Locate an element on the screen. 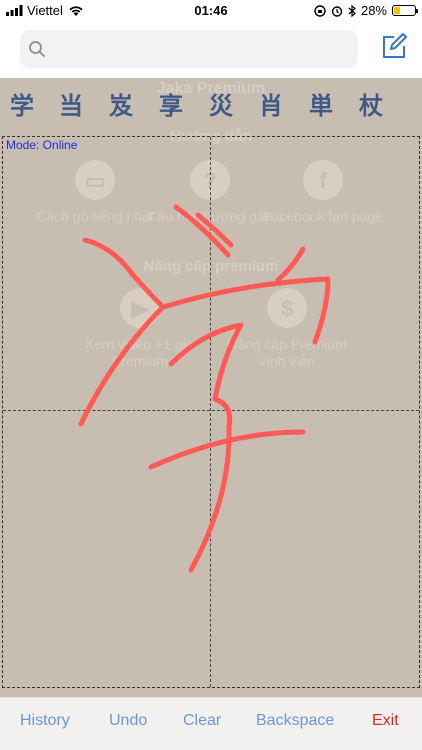 The width and height of the screenshot is (422, 750). search-icon is located at coordinates (37, 49).